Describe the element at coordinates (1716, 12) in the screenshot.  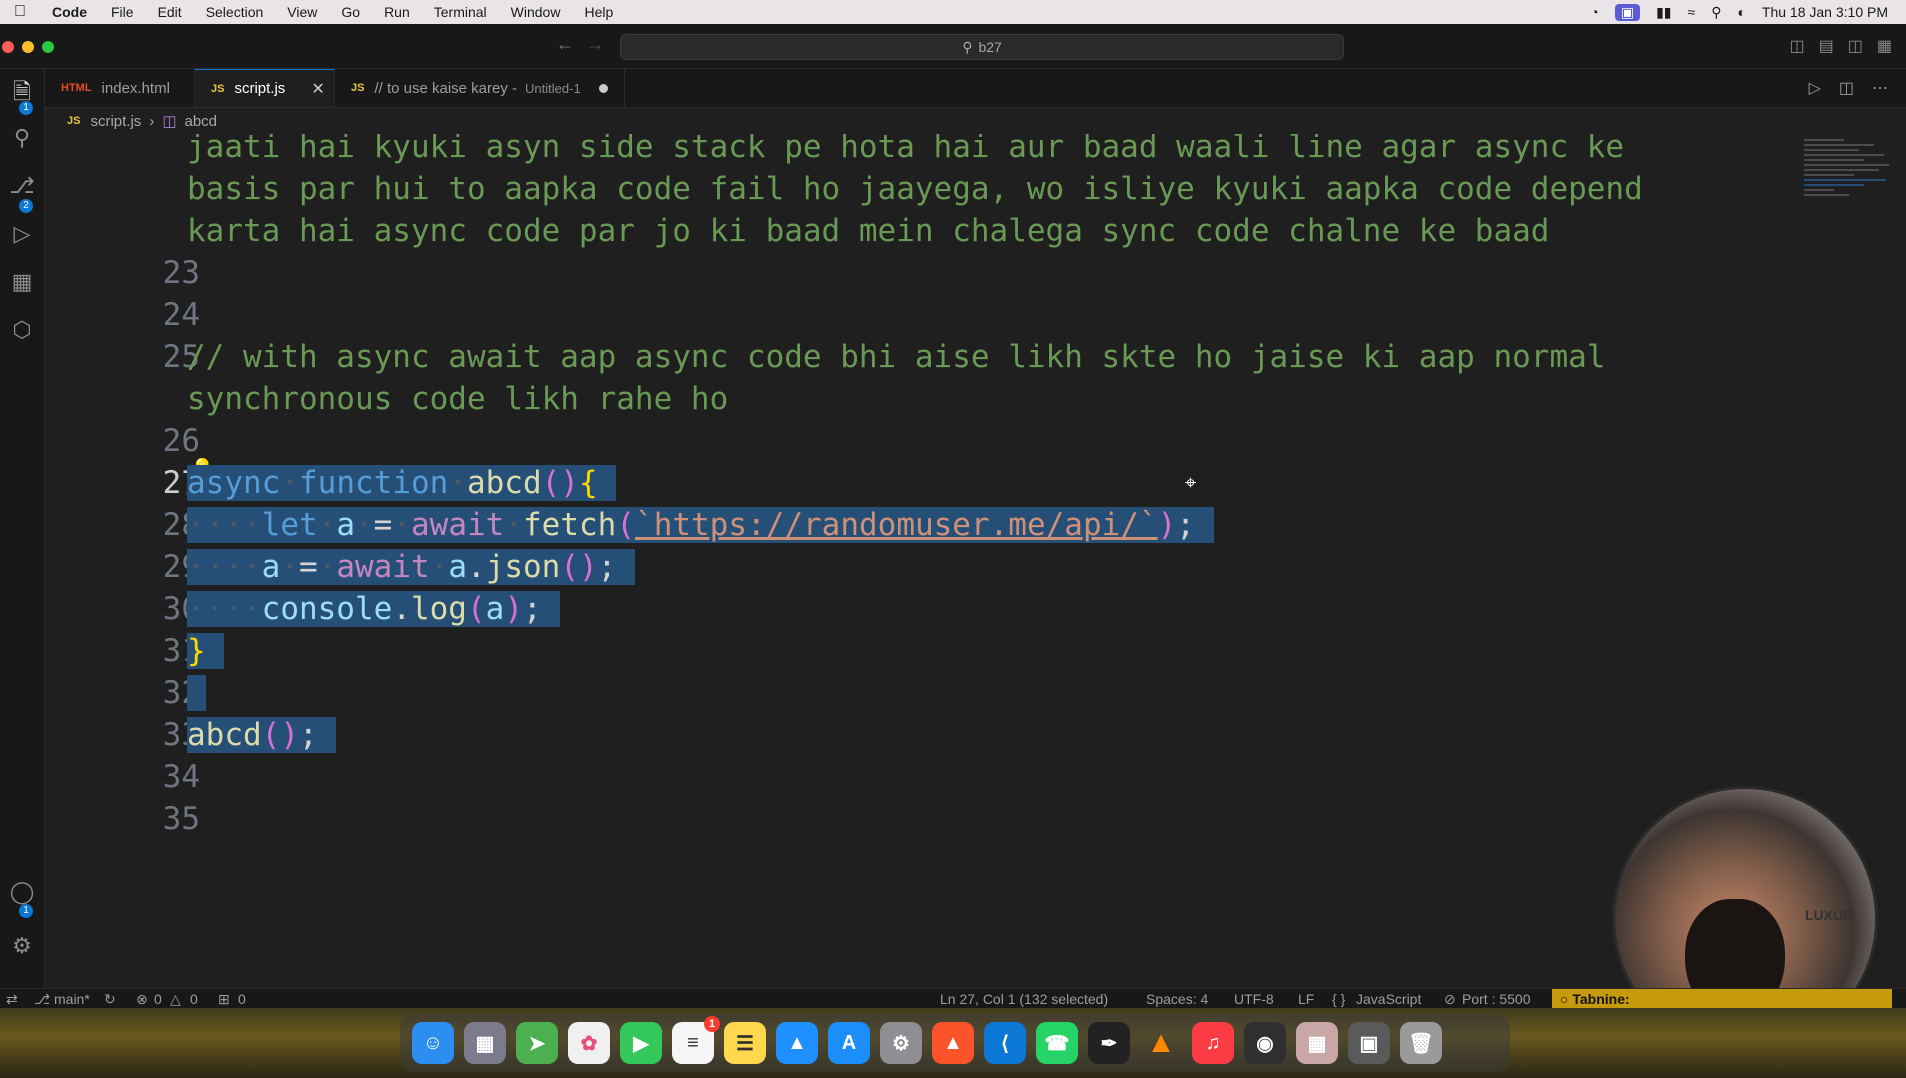
I see `spotlight-icon: ⚲` at that location.